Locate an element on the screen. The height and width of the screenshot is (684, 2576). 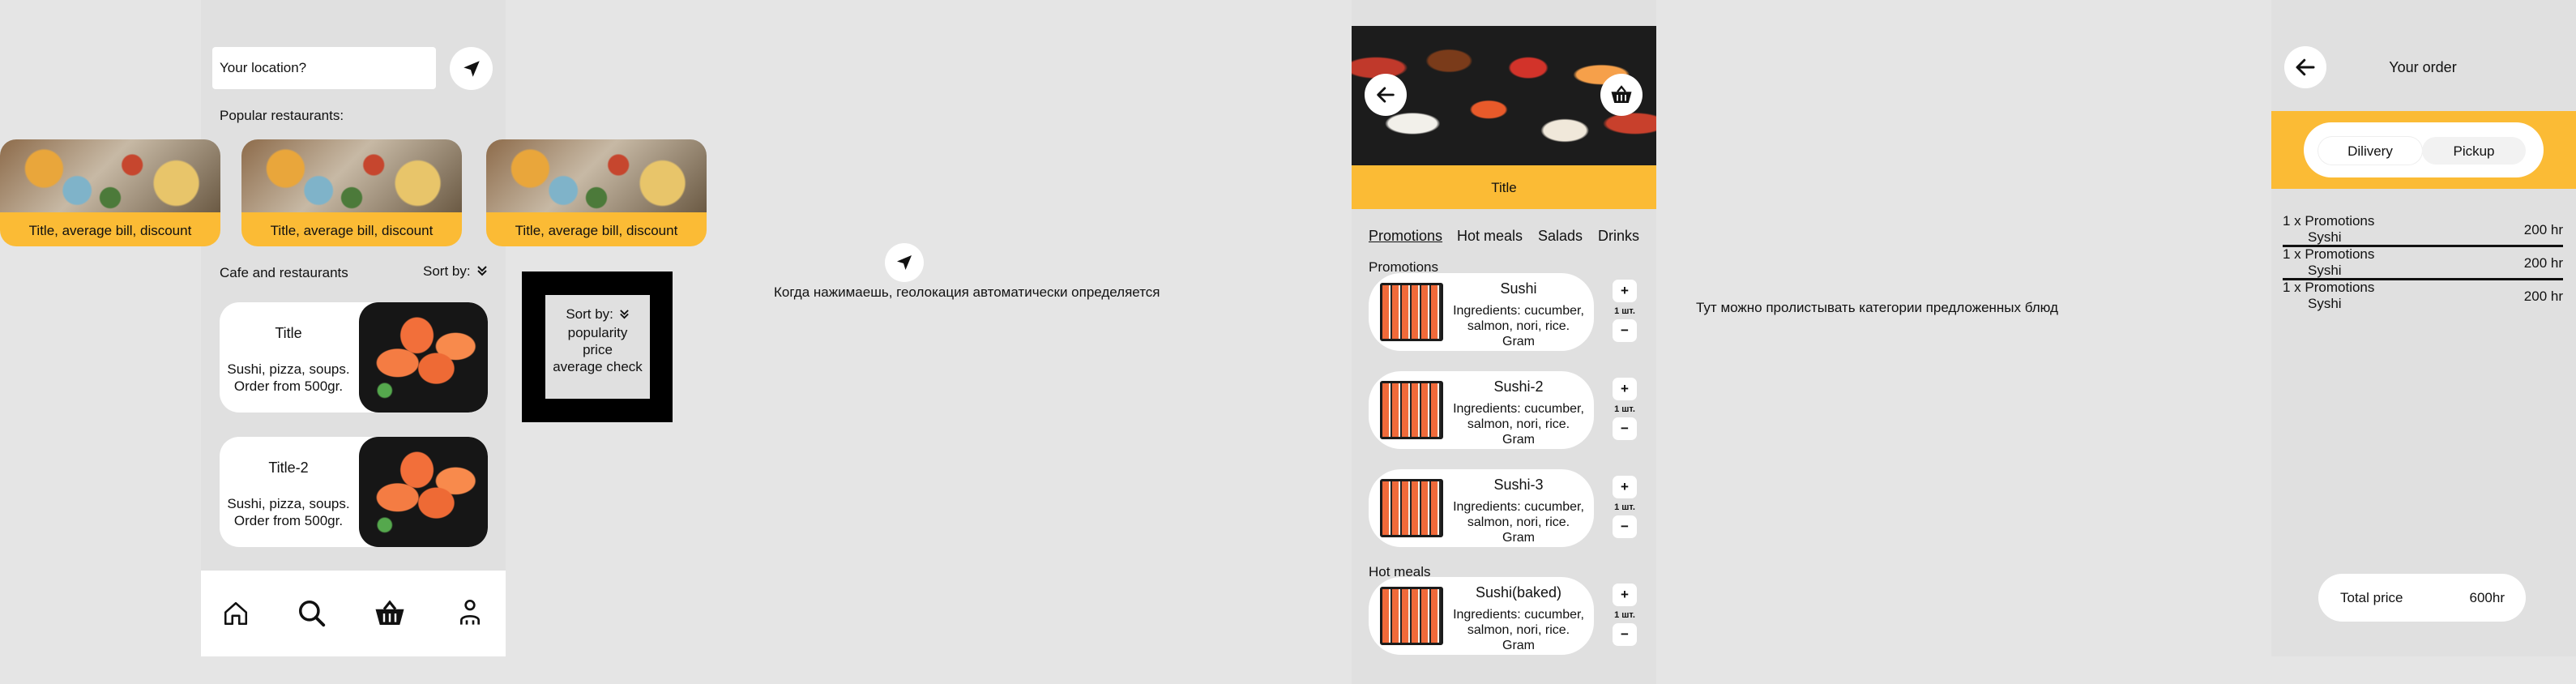
page-title: Your order is located at coordinates (2423, 67).